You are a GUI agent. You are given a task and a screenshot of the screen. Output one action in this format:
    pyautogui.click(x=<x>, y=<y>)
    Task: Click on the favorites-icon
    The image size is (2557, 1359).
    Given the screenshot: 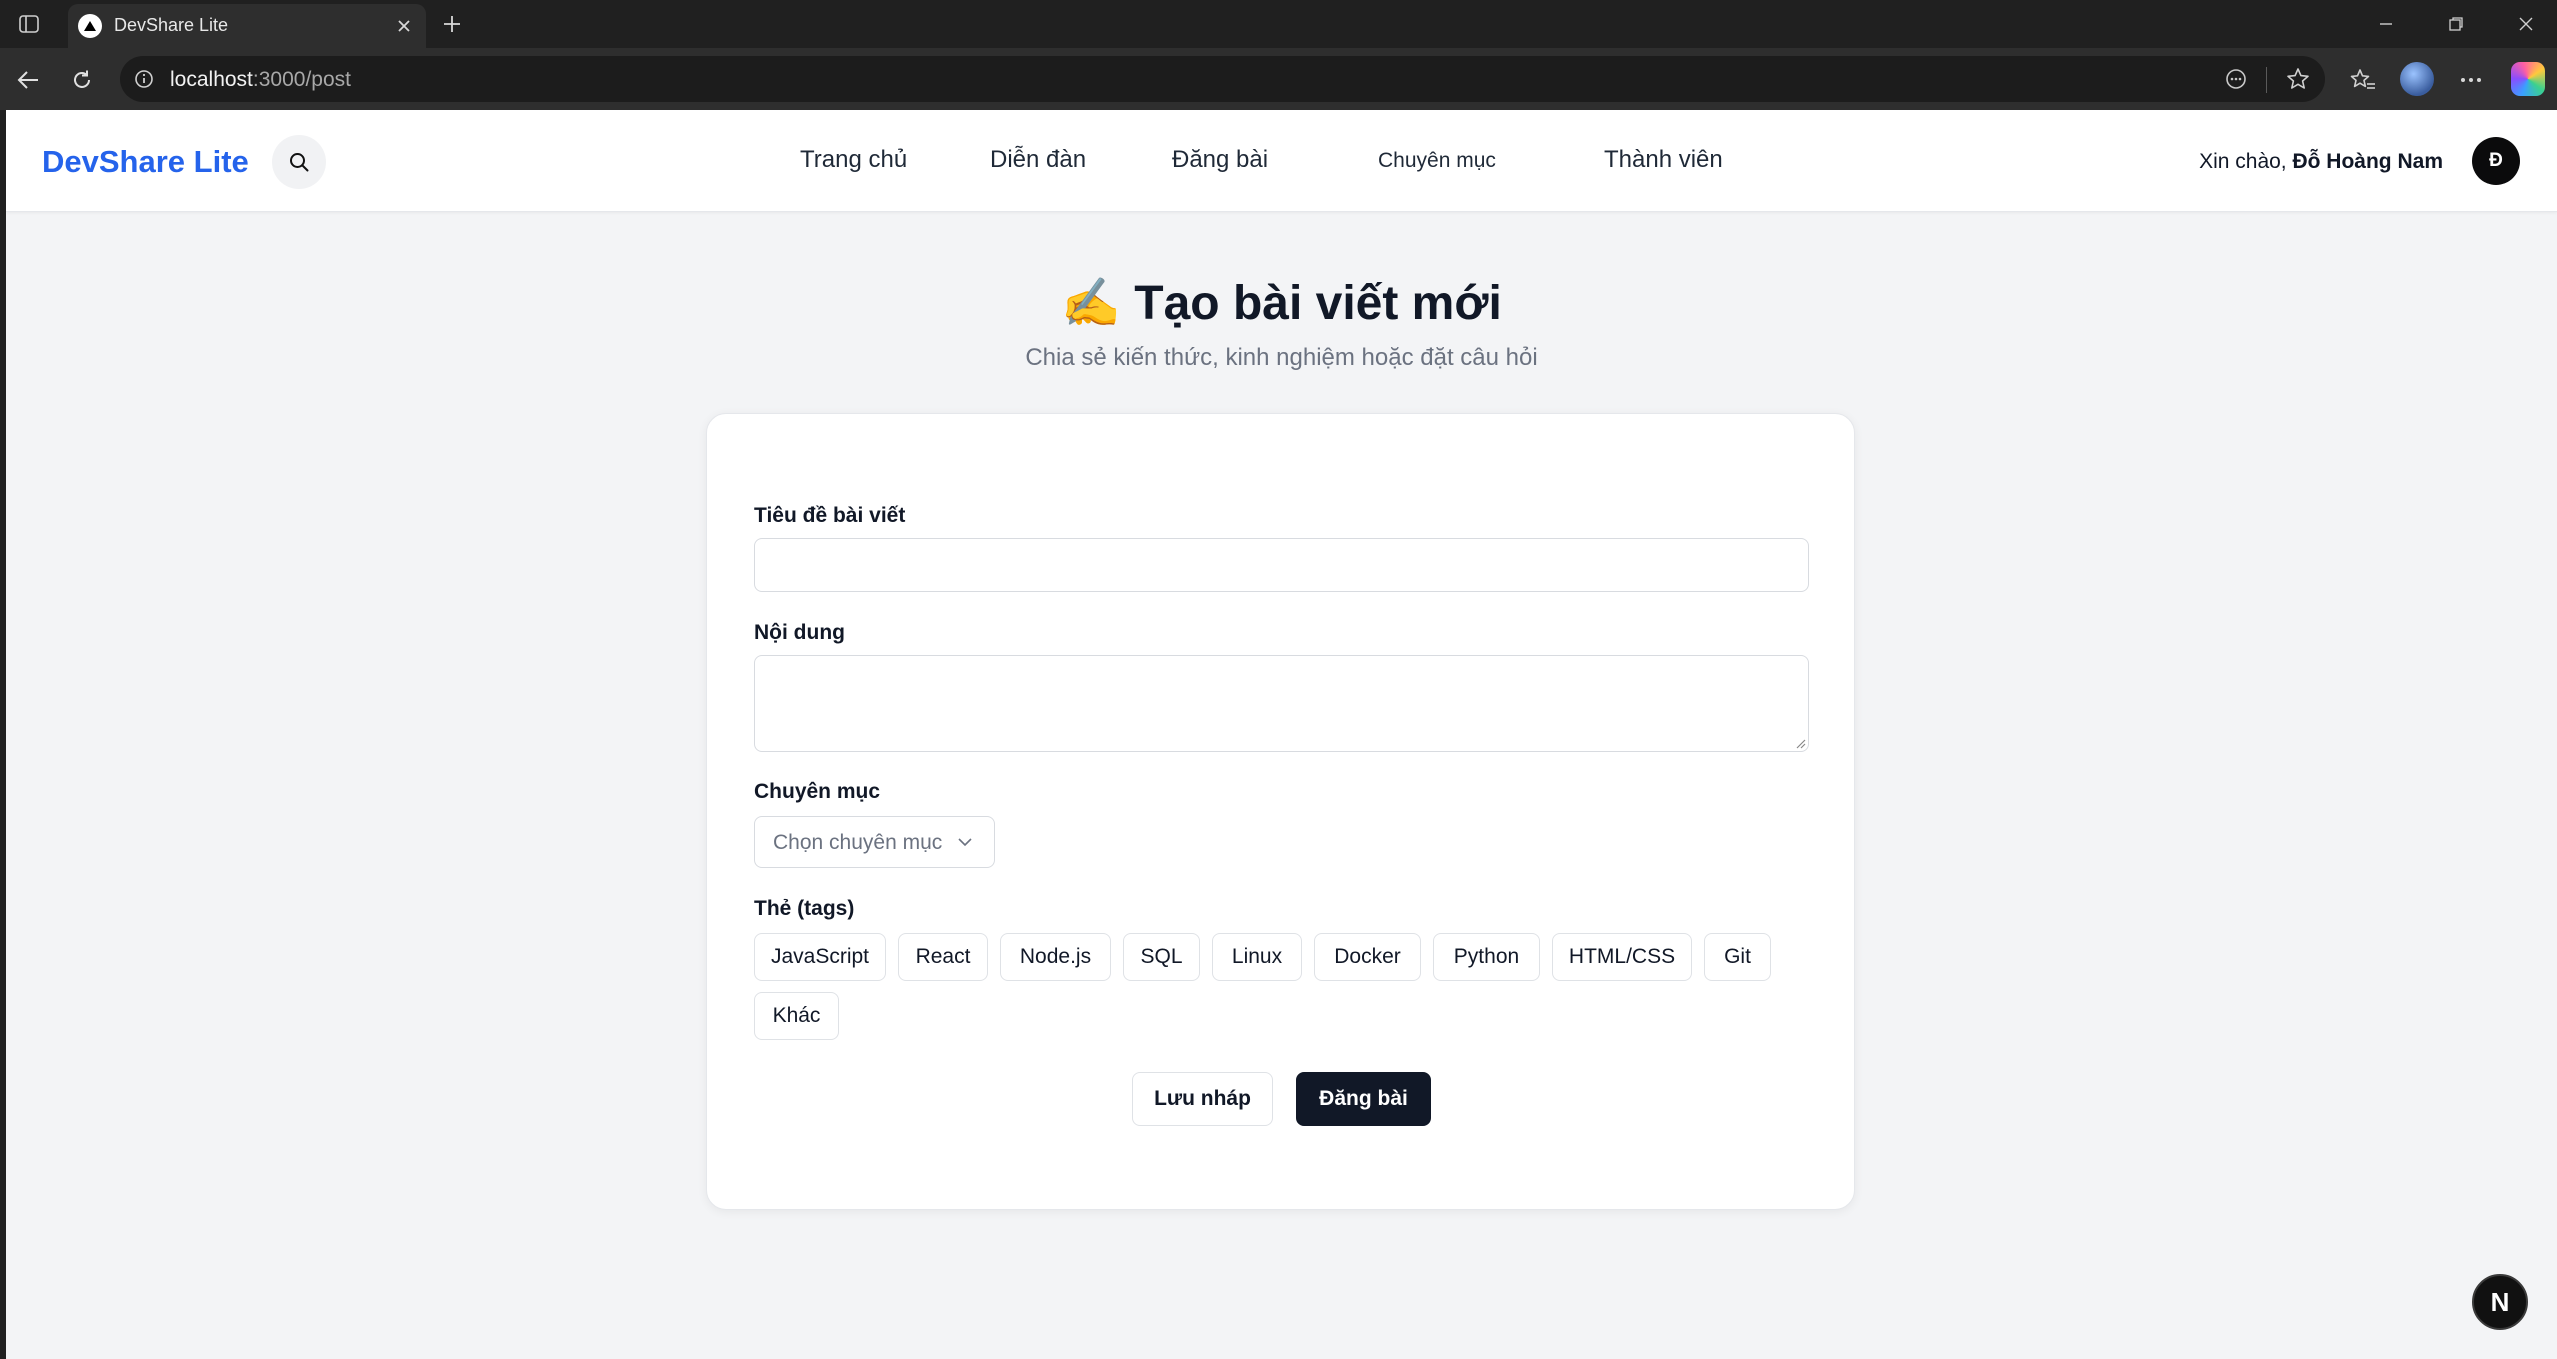 What is the action you would take?
    pyautogui.click(x=2363, y=80)
    